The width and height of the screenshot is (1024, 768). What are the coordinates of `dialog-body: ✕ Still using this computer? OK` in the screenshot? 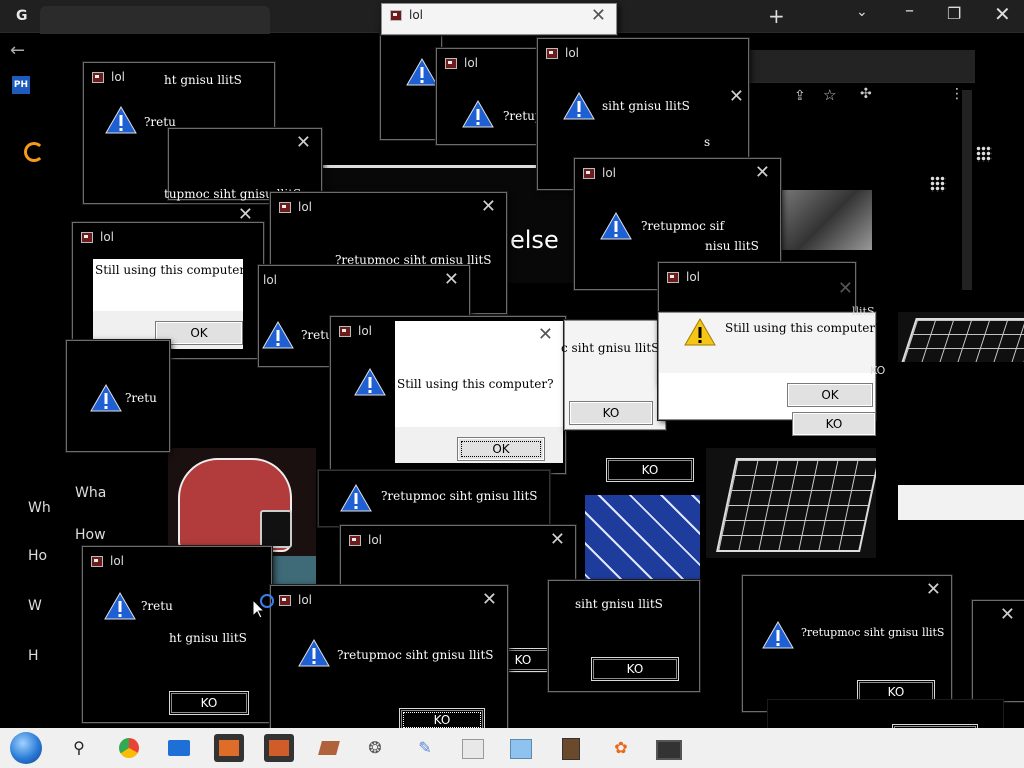 It's located at (479, 392).